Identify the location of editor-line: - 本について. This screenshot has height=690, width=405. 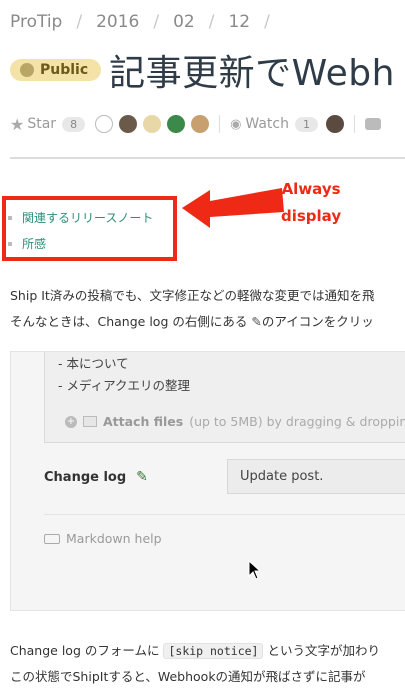
(93, 363).